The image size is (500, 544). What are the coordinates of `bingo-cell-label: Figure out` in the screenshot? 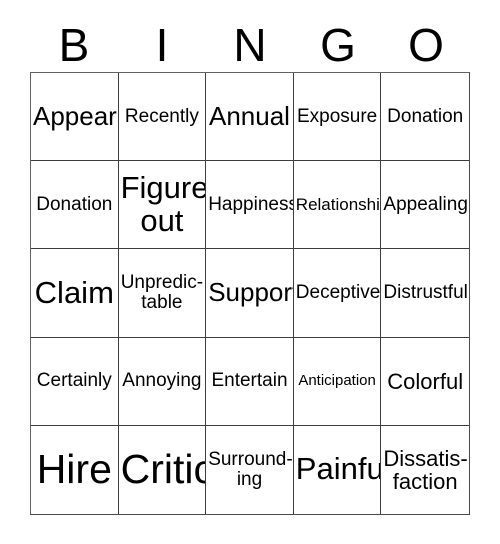 It's located at (163, 203).